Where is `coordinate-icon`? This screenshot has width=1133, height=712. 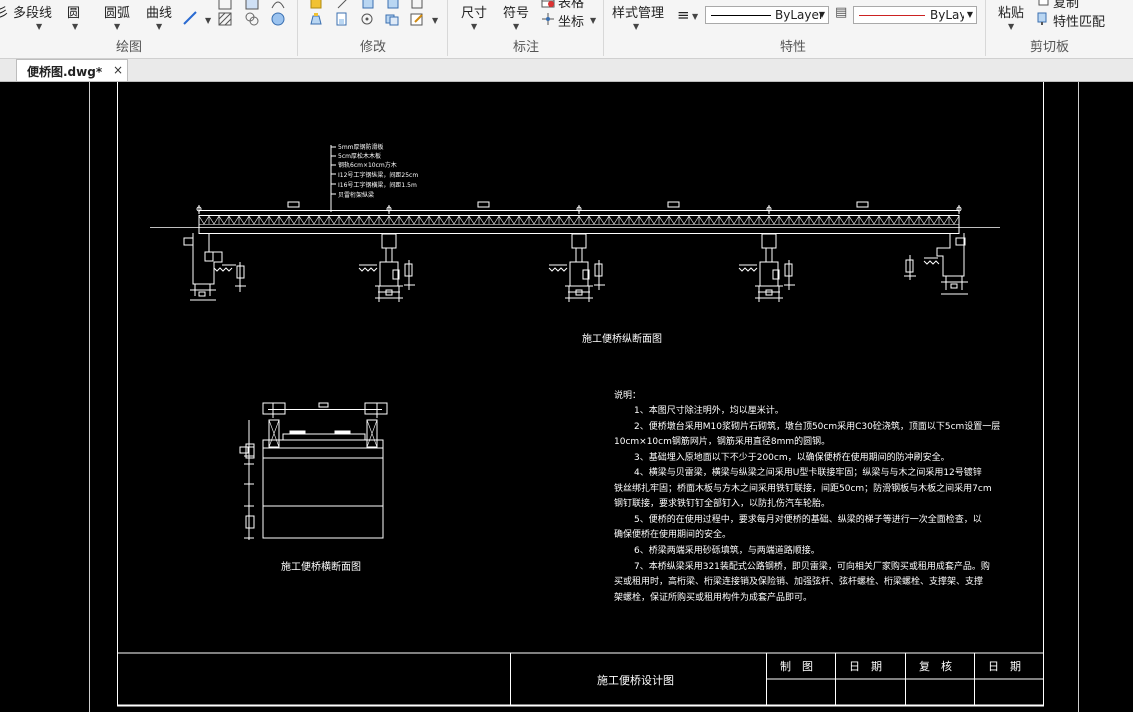 coordinate-icon is located at coordinates (548, 19).